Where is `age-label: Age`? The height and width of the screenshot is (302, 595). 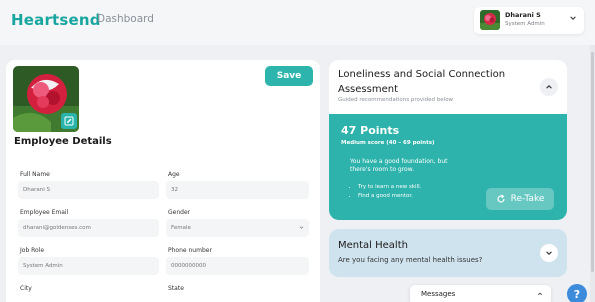 age-label: Age is located at coordinates (174, 174).